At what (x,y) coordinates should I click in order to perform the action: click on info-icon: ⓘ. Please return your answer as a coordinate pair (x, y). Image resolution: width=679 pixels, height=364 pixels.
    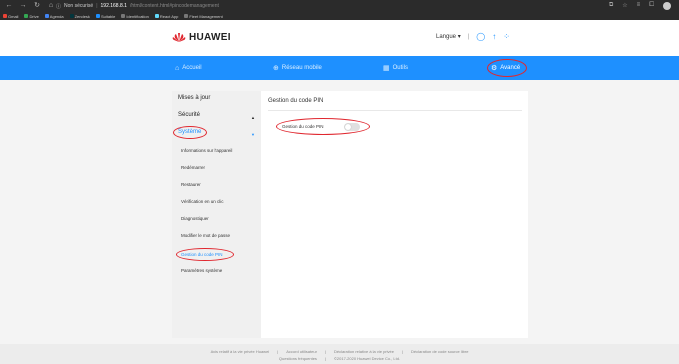
    Looking at the image, I should click on (58, 6).